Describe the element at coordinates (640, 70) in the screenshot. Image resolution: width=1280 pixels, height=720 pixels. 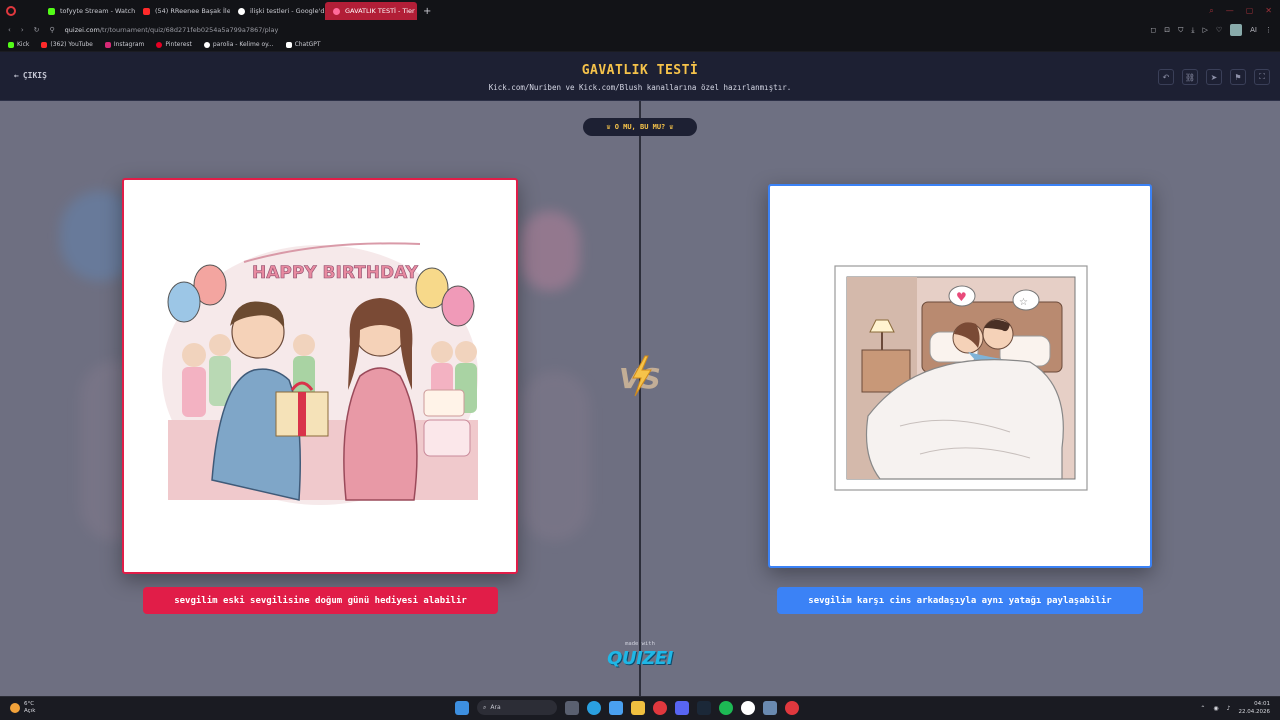
I see `page-title: GAVATLIK TESTİ` at that location.